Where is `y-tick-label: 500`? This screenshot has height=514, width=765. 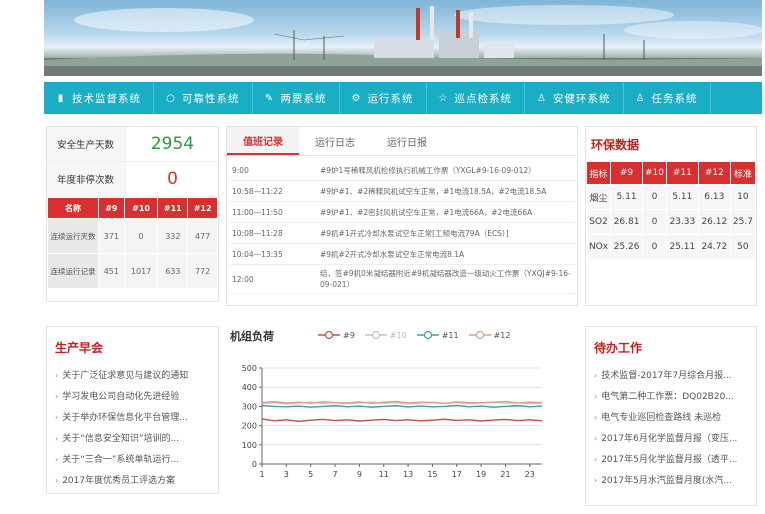 y-tick-label: 500 is located at coordinates (249, 368).